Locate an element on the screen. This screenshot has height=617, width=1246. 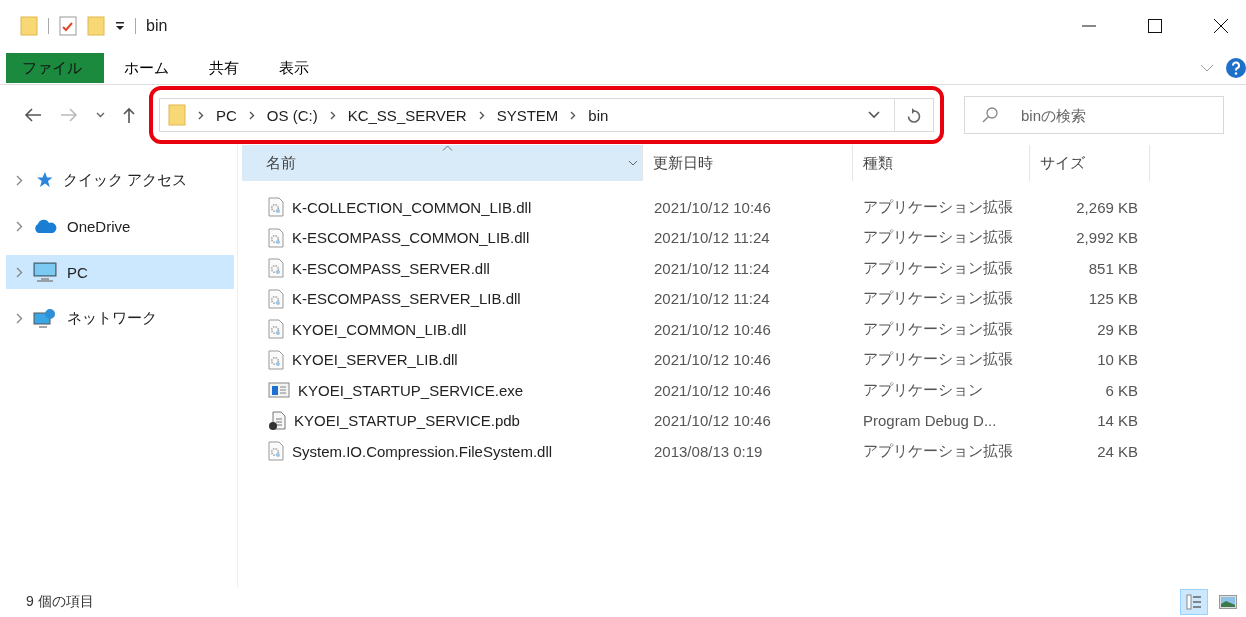
table-cell-text: 24 KB is located at coordinates (1117, 451).